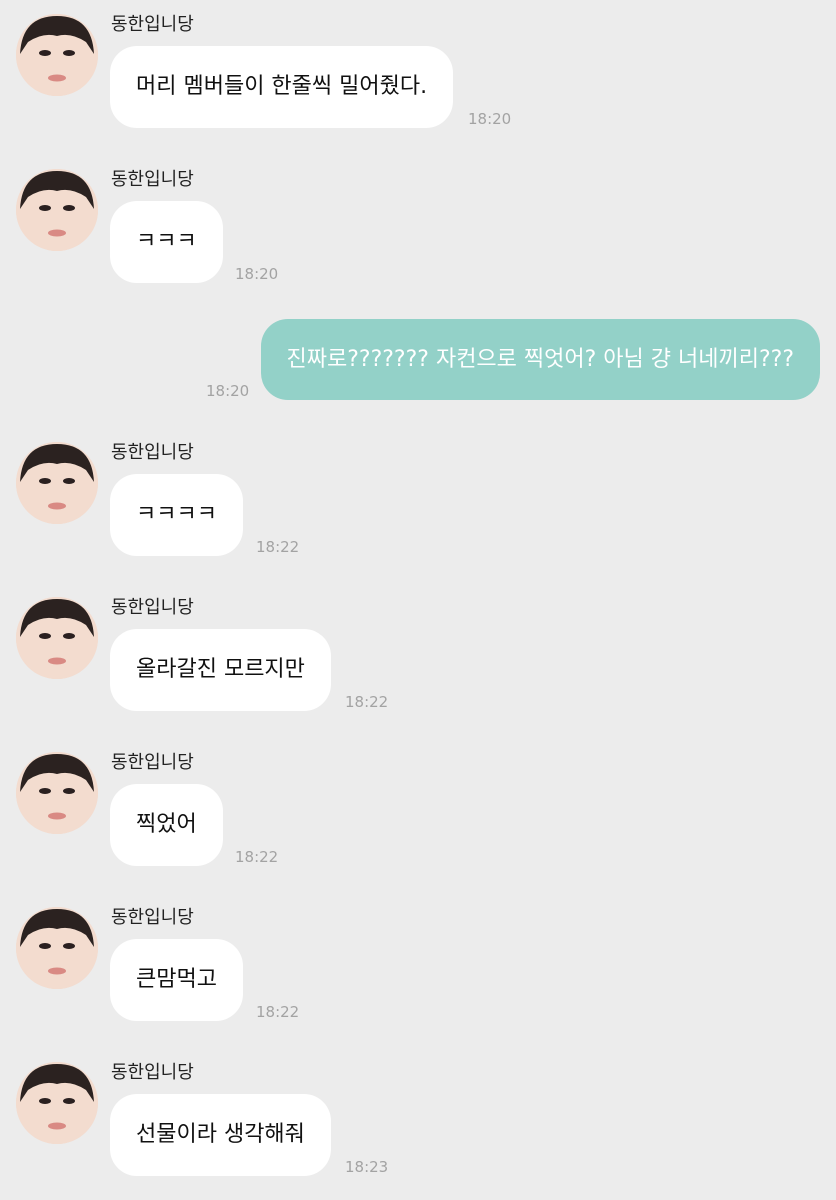 This screenshot has width=836, height=1200. I want to click on message-bubble: 선물이라 생각해줘, so click(220, 1135).